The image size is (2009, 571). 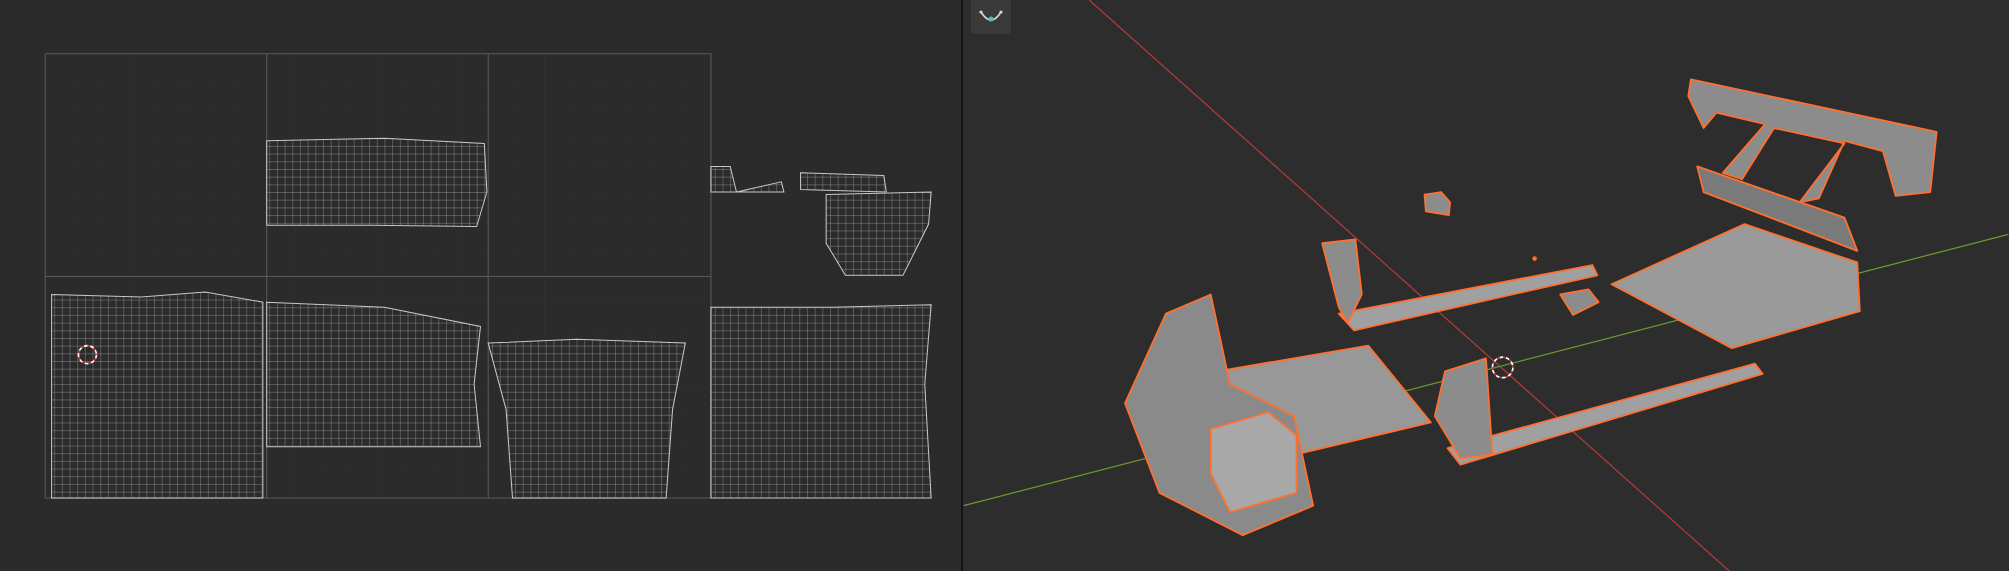 What do you see at coordinates (991, 17) in the screenshot?
I see `transform-gizmo-button` at bounding box center [991, 17].